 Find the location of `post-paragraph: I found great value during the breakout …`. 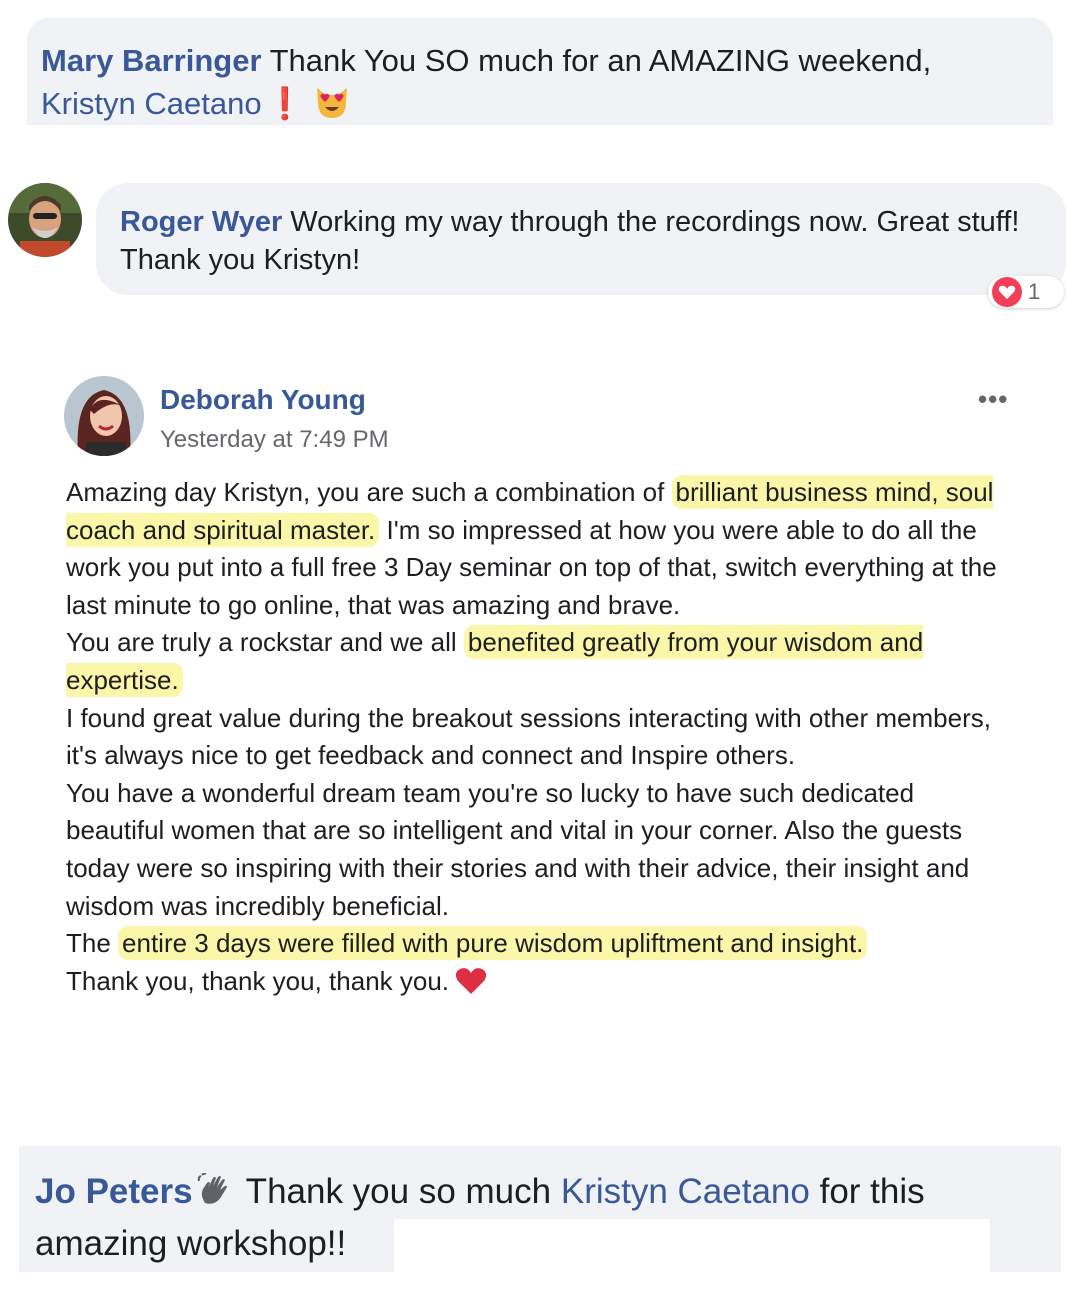

post-paragraph: I found great value during the breakout … is located at coordinates (528, 736).